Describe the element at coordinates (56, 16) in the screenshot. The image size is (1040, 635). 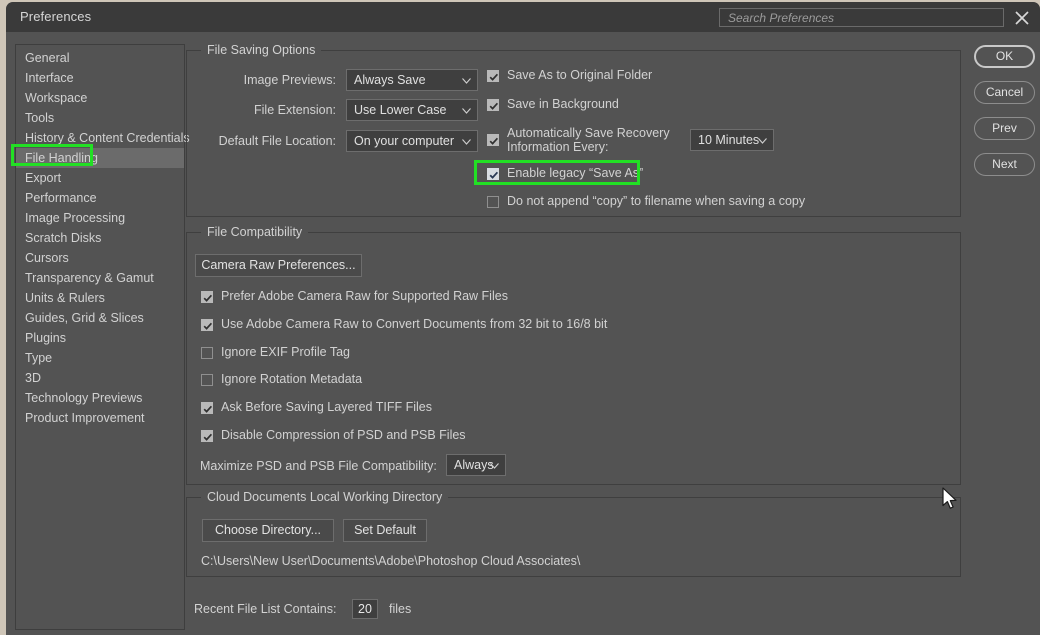
I see `window-title: Preferences` at that location.